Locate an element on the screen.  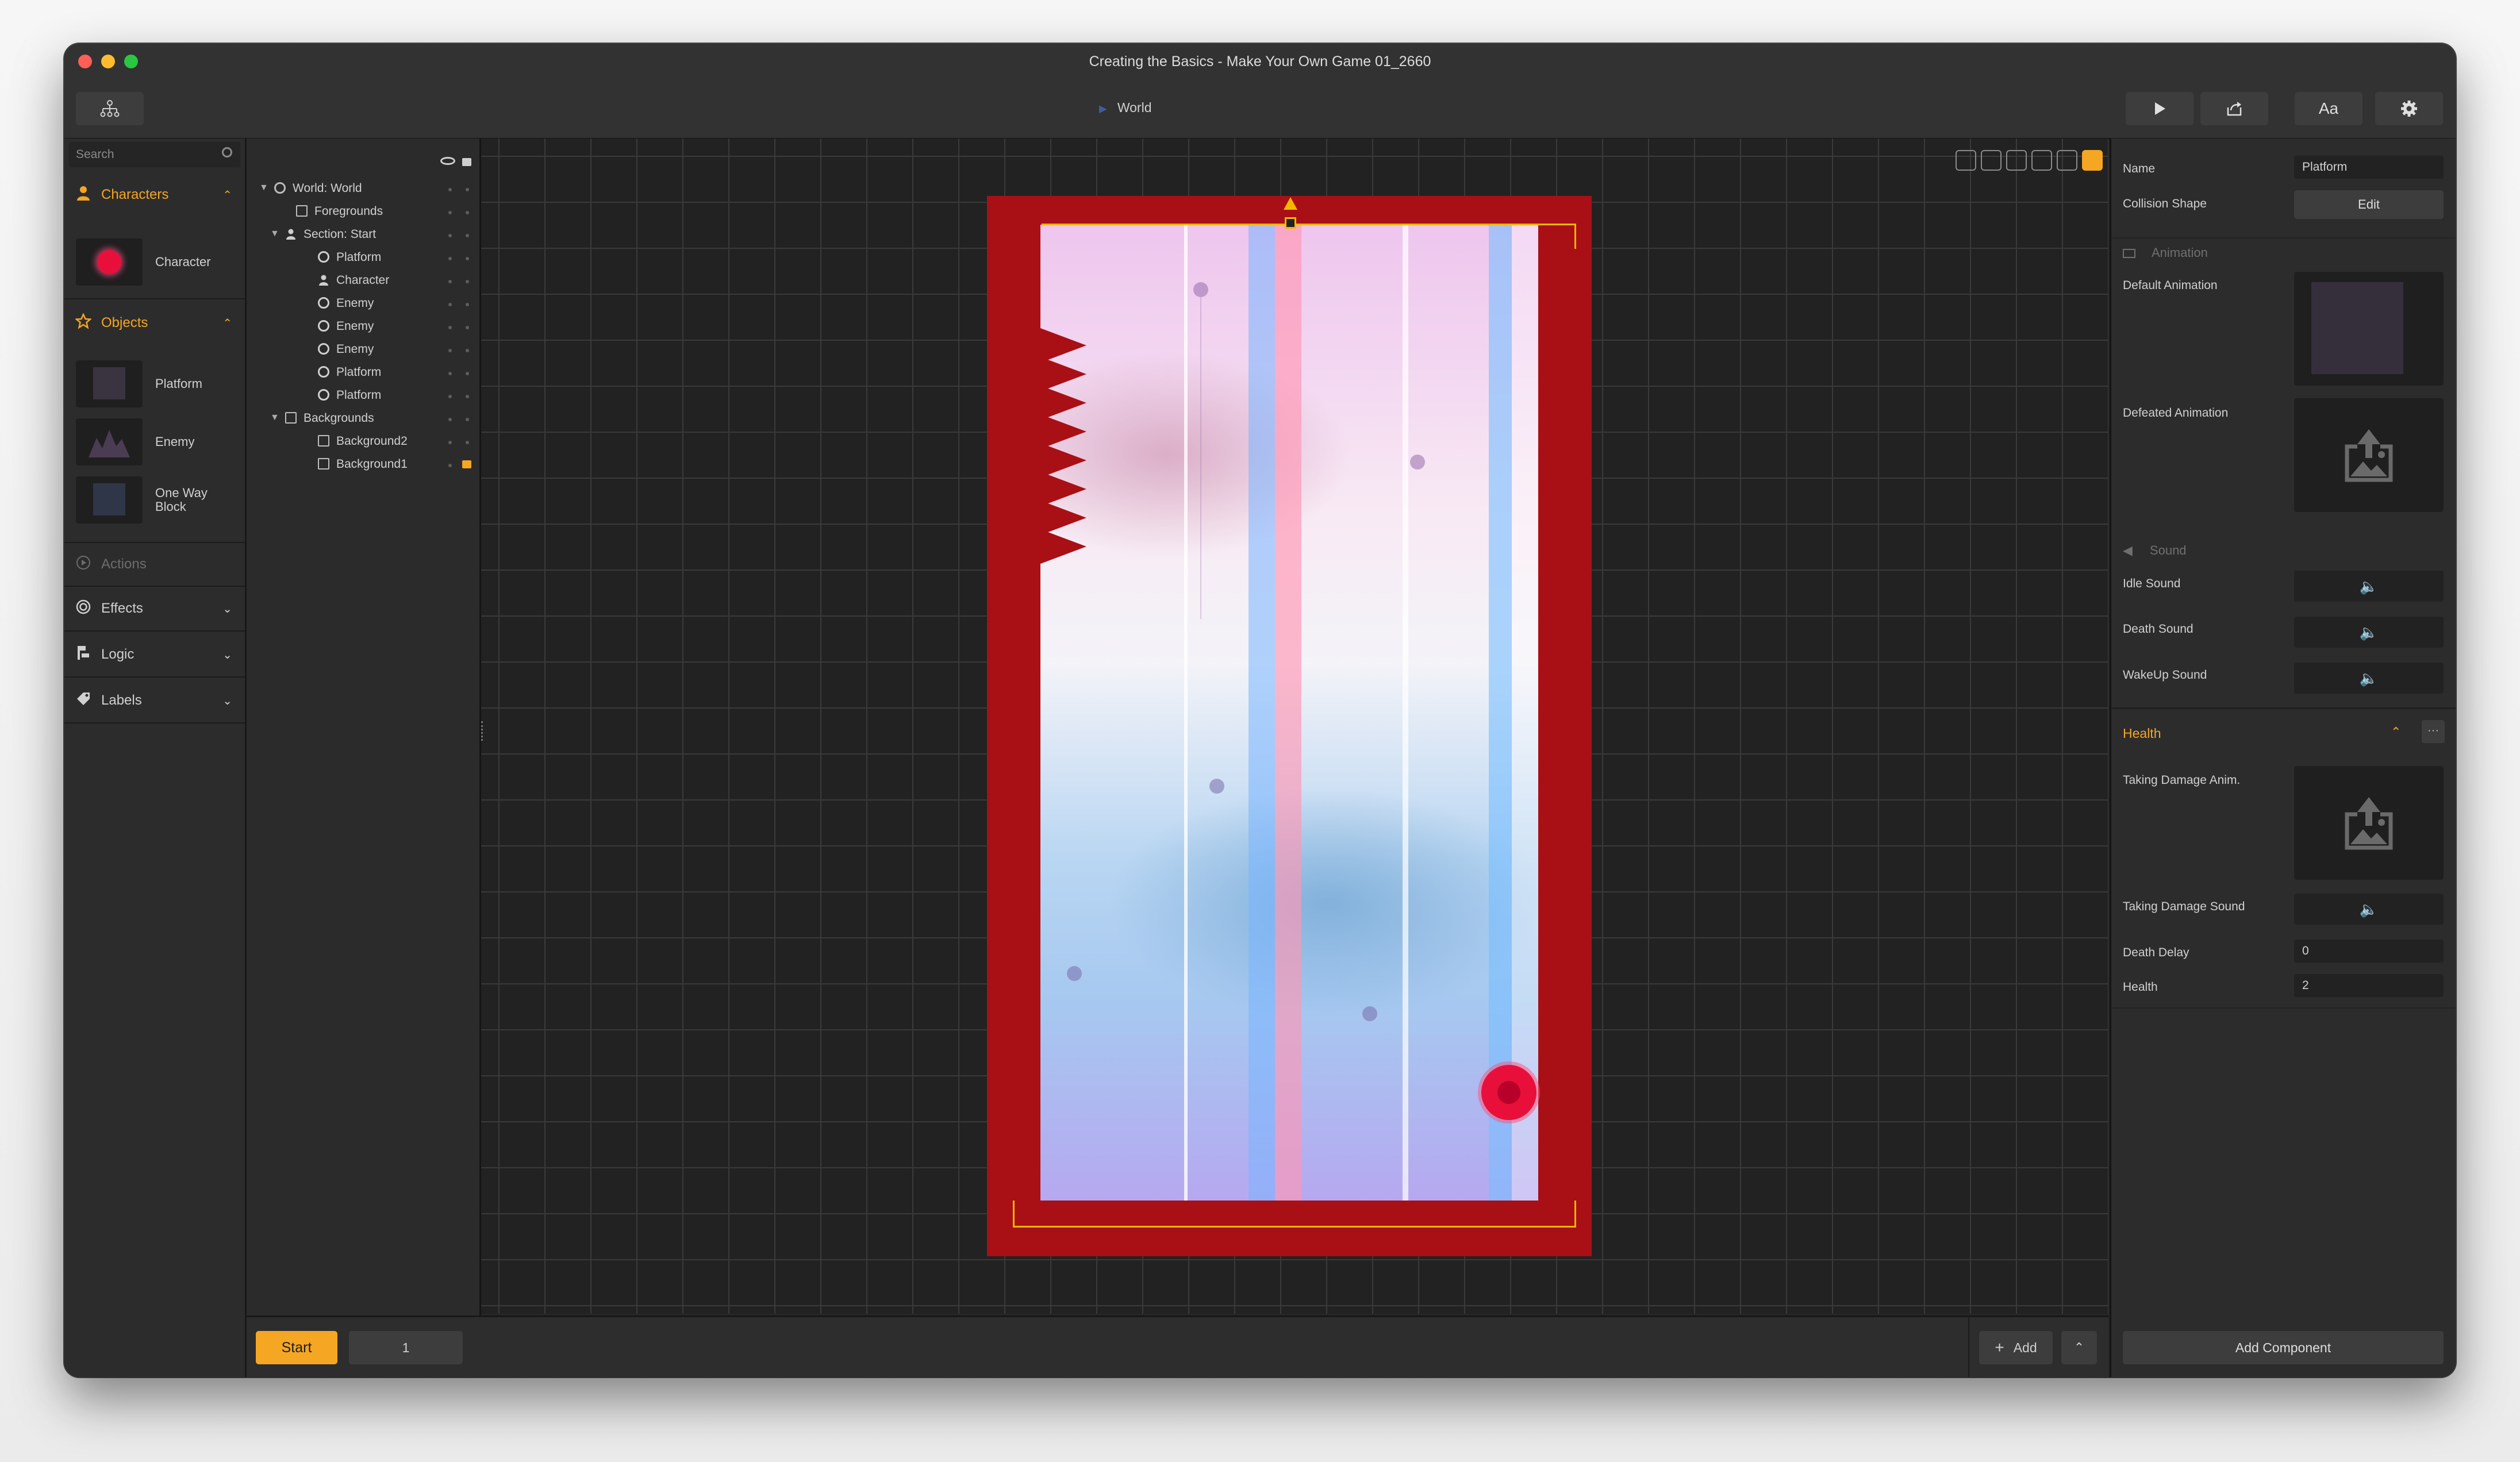
hierarchy-row: ▼ World: World is located at coordinates (363, 190).